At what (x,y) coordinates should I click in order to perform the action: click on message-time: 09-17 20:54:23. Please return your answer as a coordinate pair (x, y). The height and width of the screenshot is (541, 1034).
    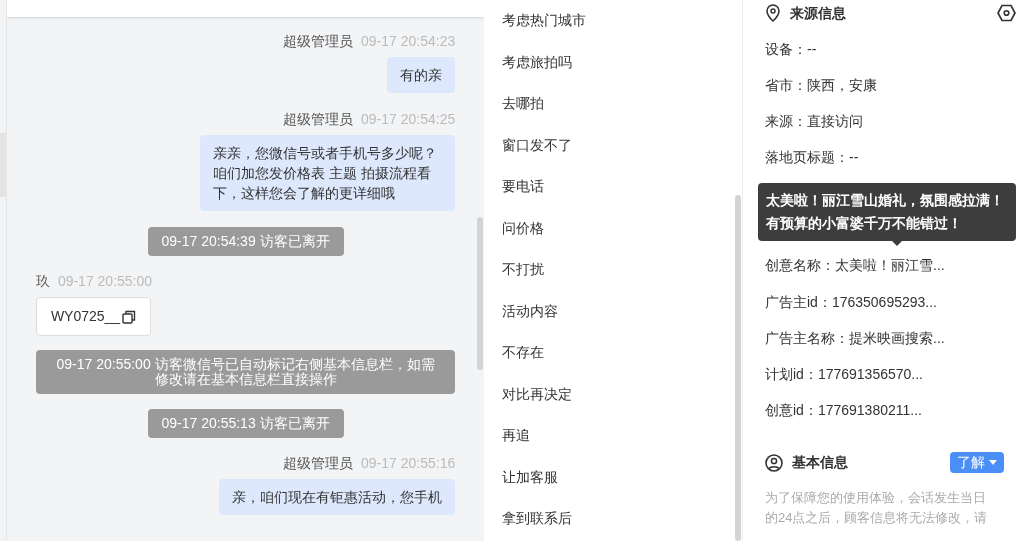
    Looking at the image, I should click on (408, 41).